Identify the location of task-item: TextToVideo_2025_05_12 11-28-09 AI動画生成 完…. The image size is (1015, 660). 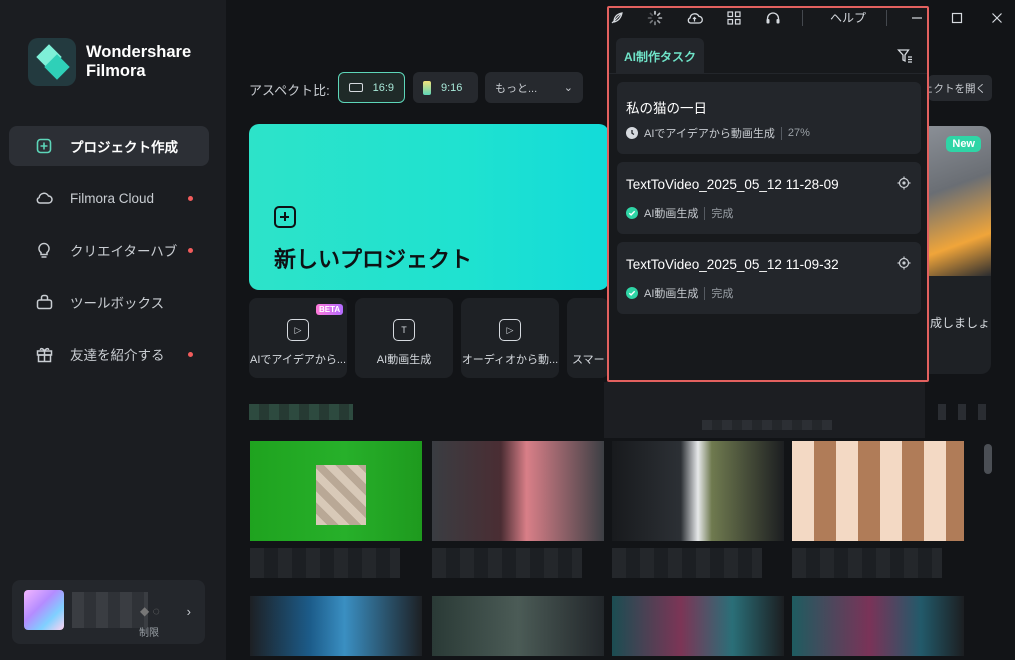
(769, 198).